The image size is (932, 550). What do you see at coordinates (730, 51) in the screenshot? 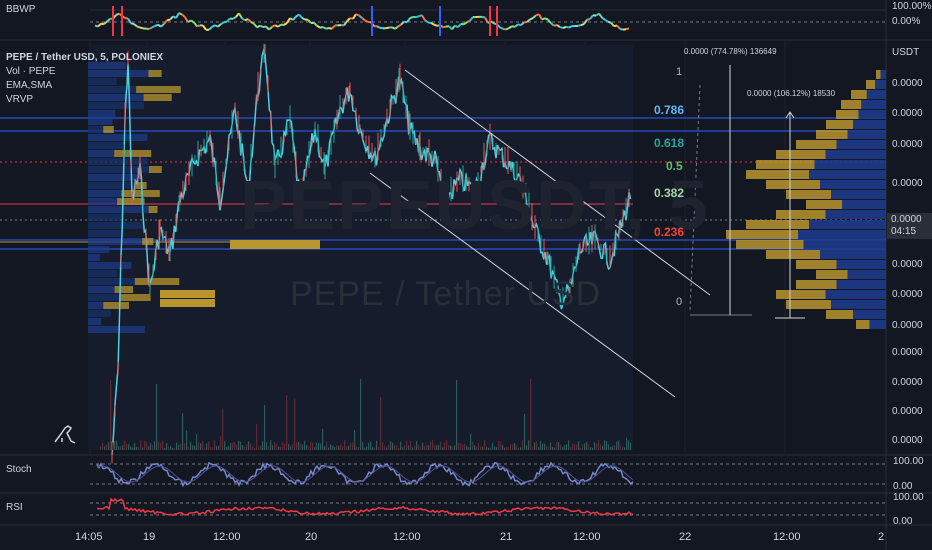
I see `measure-label-1: 0.0000 (774.78%) 136649` at bounding box center [730, 51].